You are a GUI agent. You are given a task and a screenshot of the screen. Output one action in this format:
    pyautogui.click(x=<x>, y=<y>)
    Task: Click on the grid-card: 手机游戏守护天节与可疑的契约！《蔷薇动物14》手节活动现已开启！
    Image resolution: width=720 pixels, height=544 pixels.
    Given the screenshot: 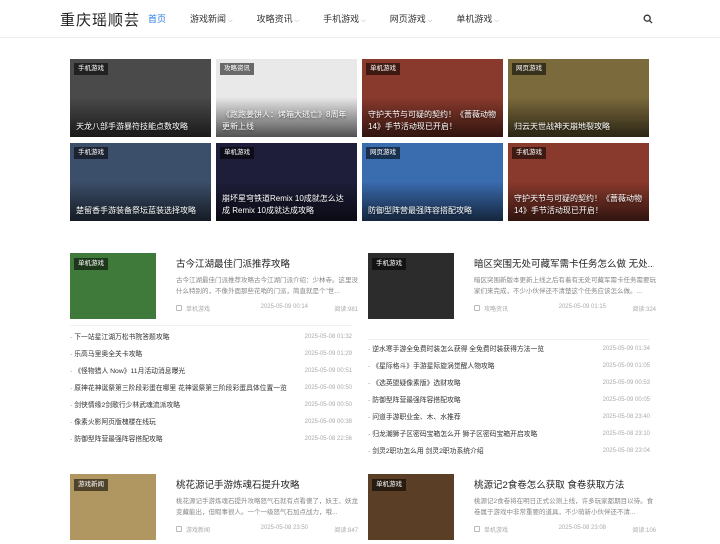 What is the action you would take?
    pyautogui.click(x=578, y=182)
    